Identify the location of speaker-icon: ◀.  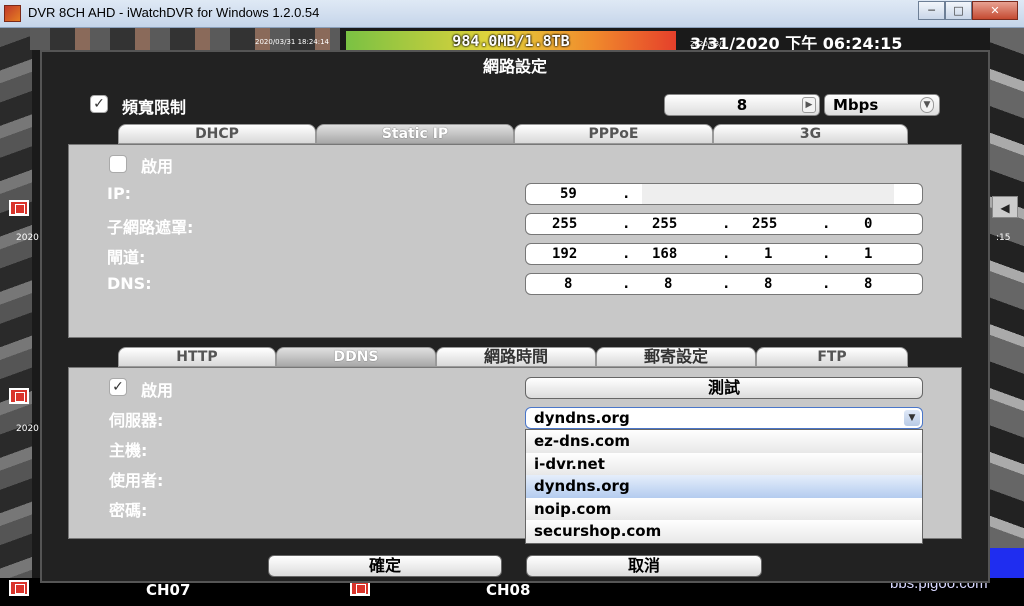
(1005, 207).